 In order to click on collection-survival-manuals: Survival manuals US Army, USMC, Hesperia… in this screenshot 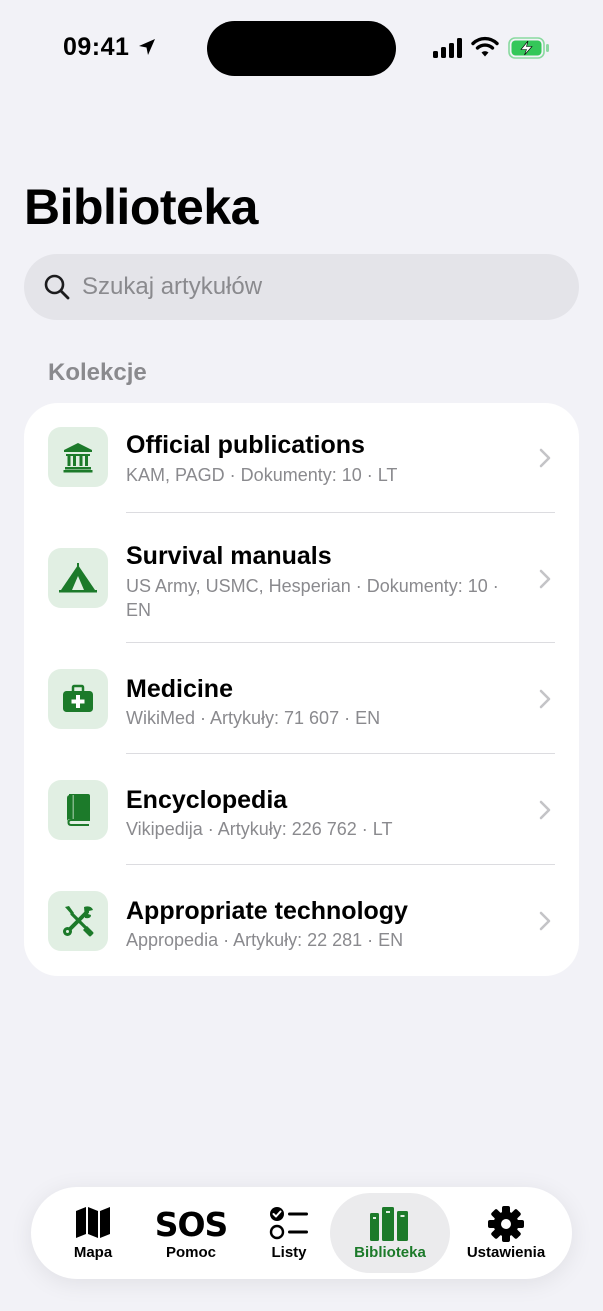, I will do `click(301, 578)`.